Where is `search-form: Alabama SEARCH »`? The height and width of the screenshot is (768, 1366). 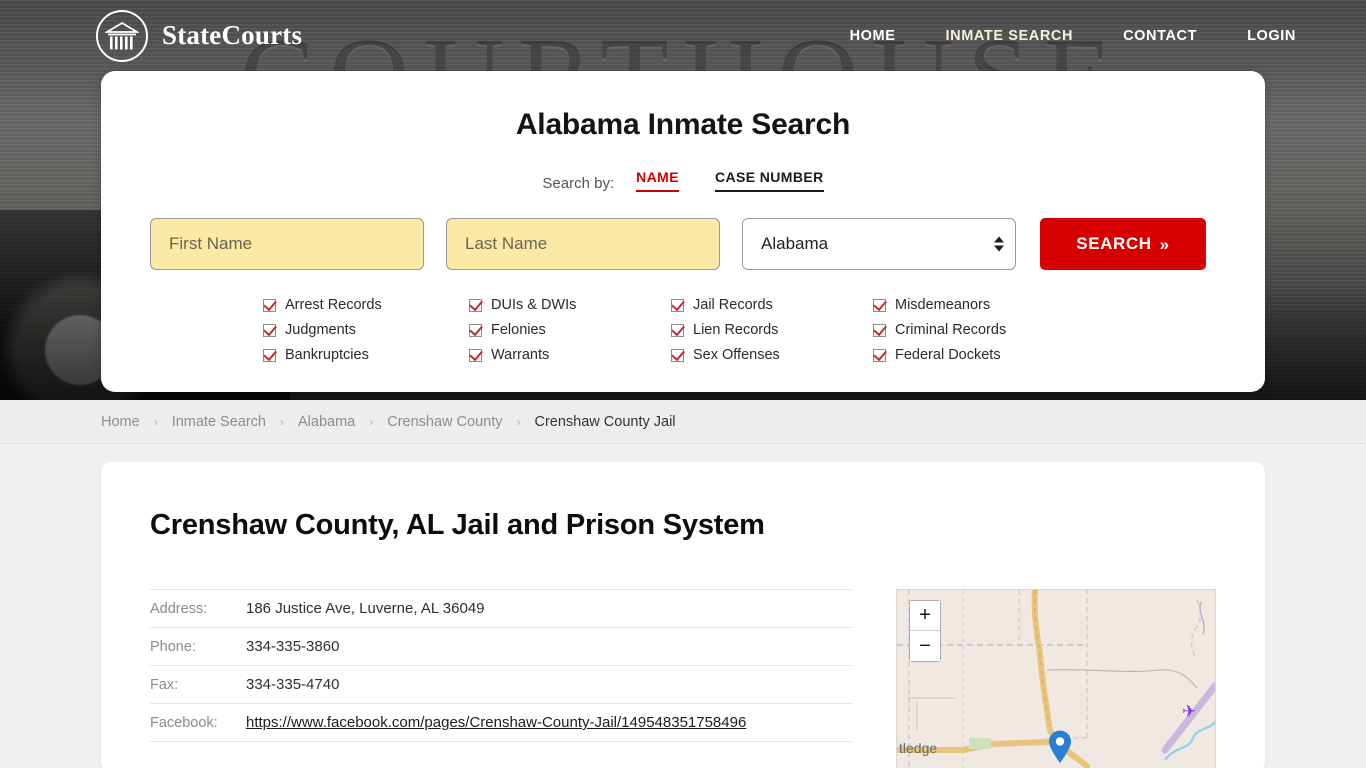 search-form: Alabama SEARCH » is located at coordinates (683, 244).